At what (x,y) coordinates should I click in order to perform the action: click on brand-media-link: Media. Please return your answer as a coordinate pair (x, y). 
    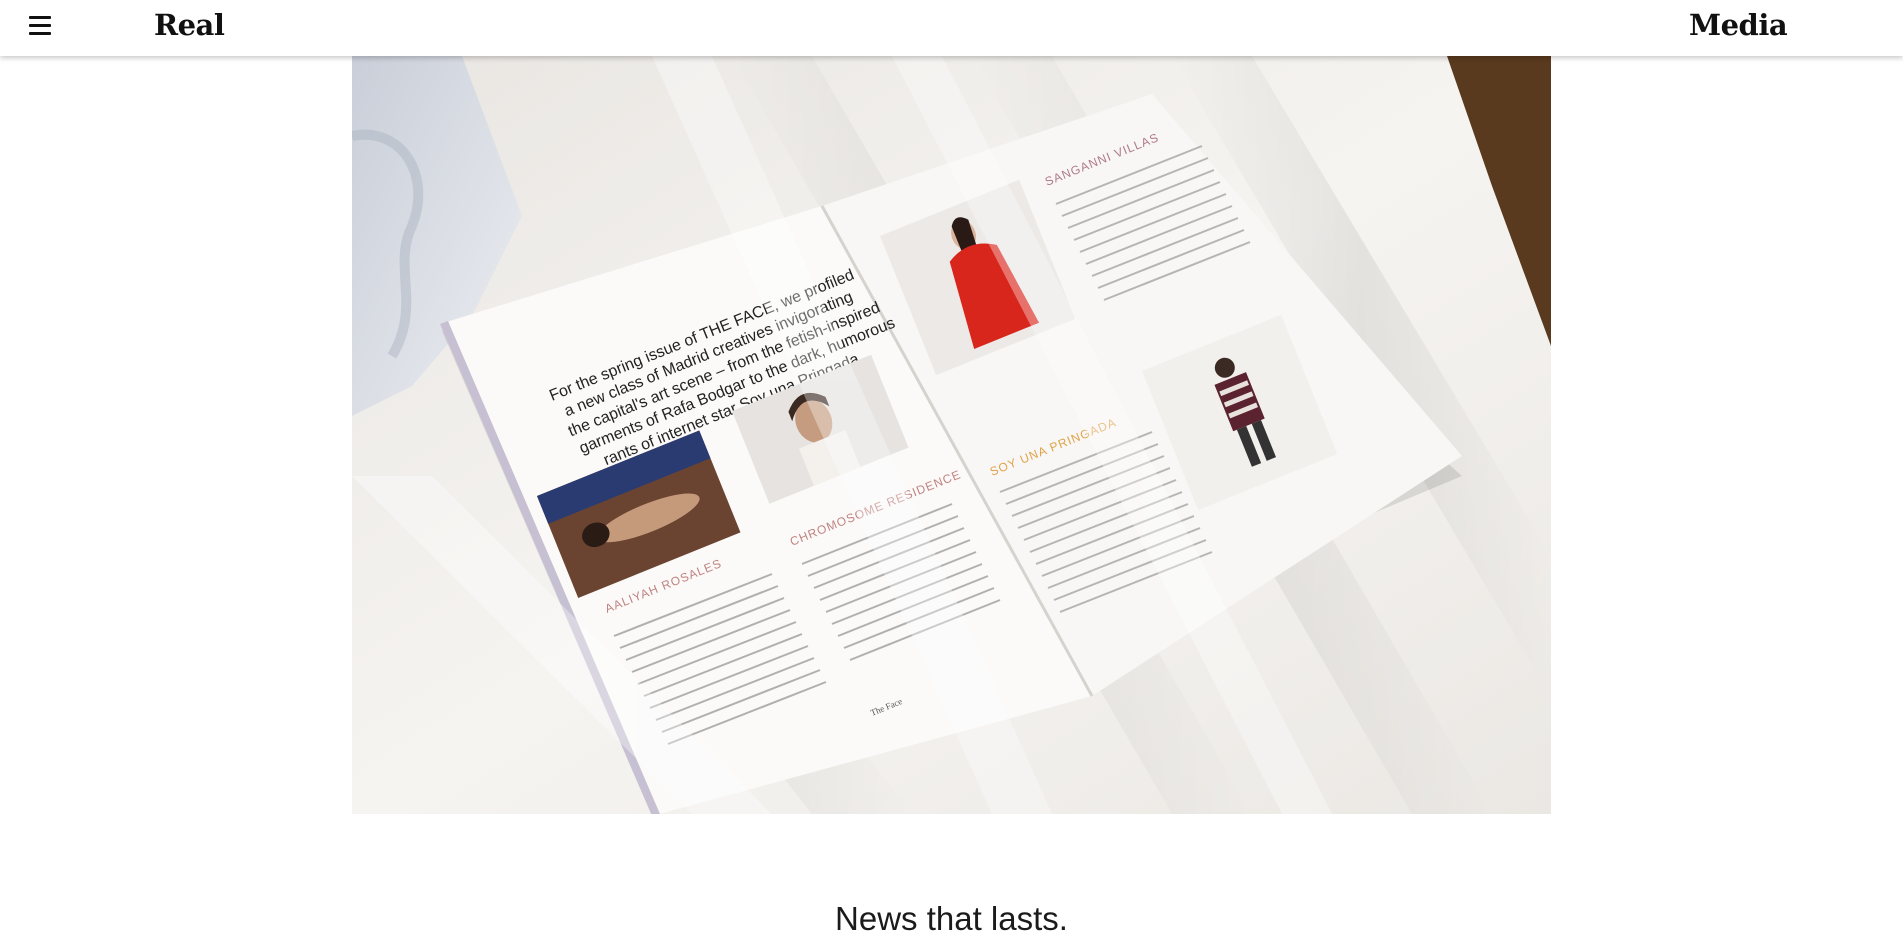
    Looking at the image, I should click on (1738, 25).